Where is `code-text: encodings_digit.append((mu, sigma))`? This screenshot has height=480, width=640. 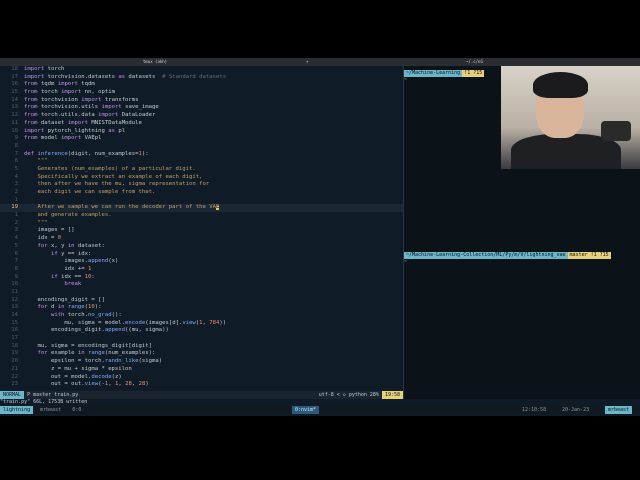
code-text: encodings_digit.append((mu, sigma)) is located at coordinates (96, 330).